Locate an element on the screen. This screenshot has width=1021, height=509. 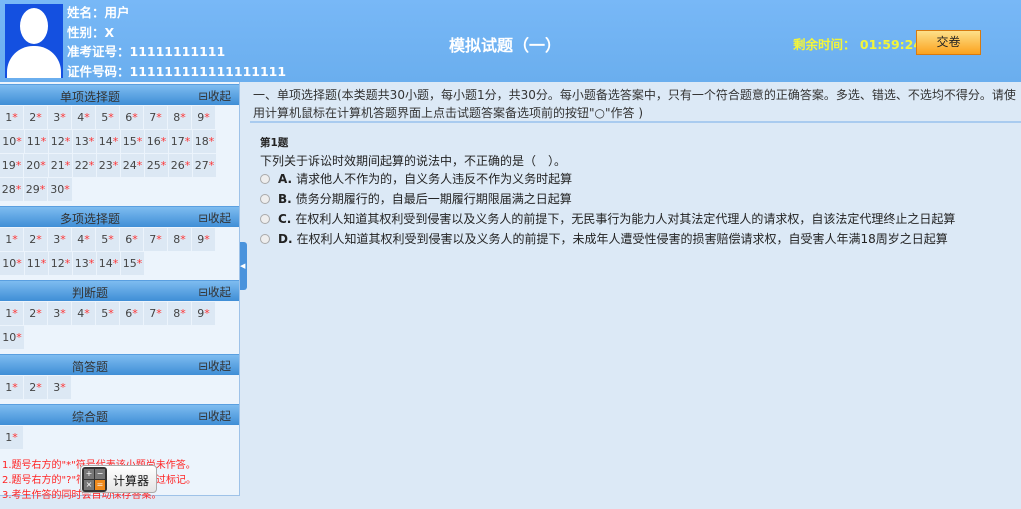
question-cell: 18* is located at coordinates (204, 141).